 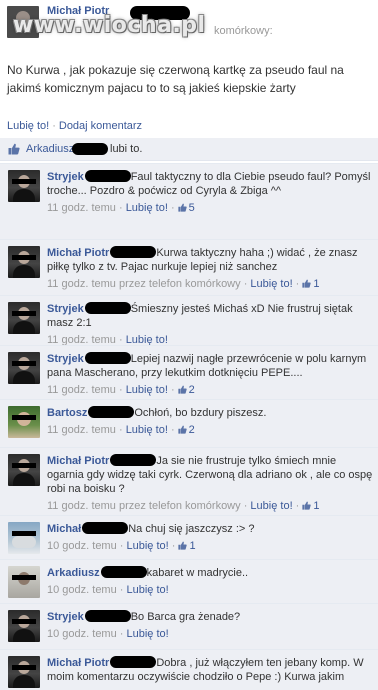 What do you see at coordinates (186, 208) in the screenshot?
I see `comment-like-count: 5` at bounding box center [186, 208].